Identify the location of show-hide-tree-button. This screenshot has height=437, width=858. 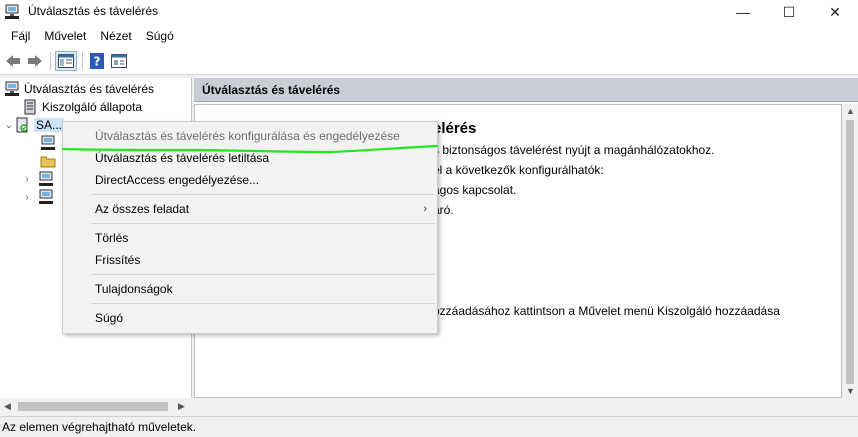
(66, 61).